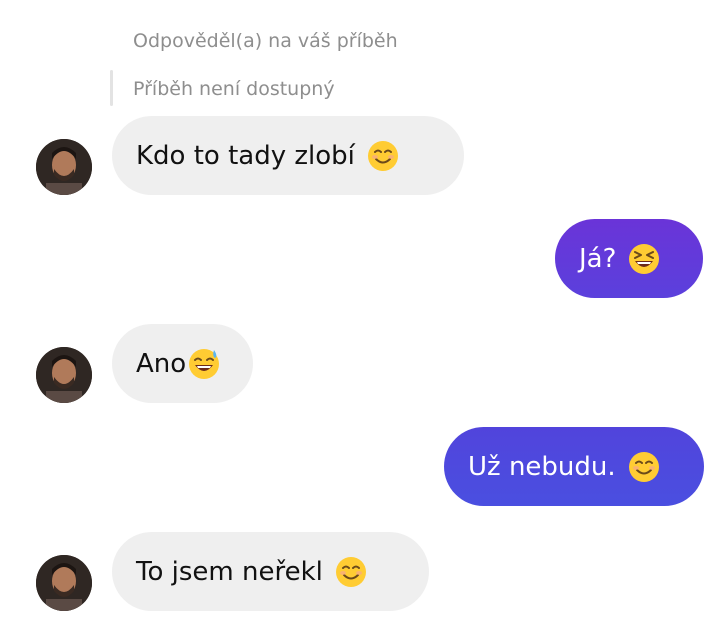  What do you see at coordinates (204, 364) in the screenshot?
I see `grinning-face-with-sweat-icon` at bounding box center [204, 364].